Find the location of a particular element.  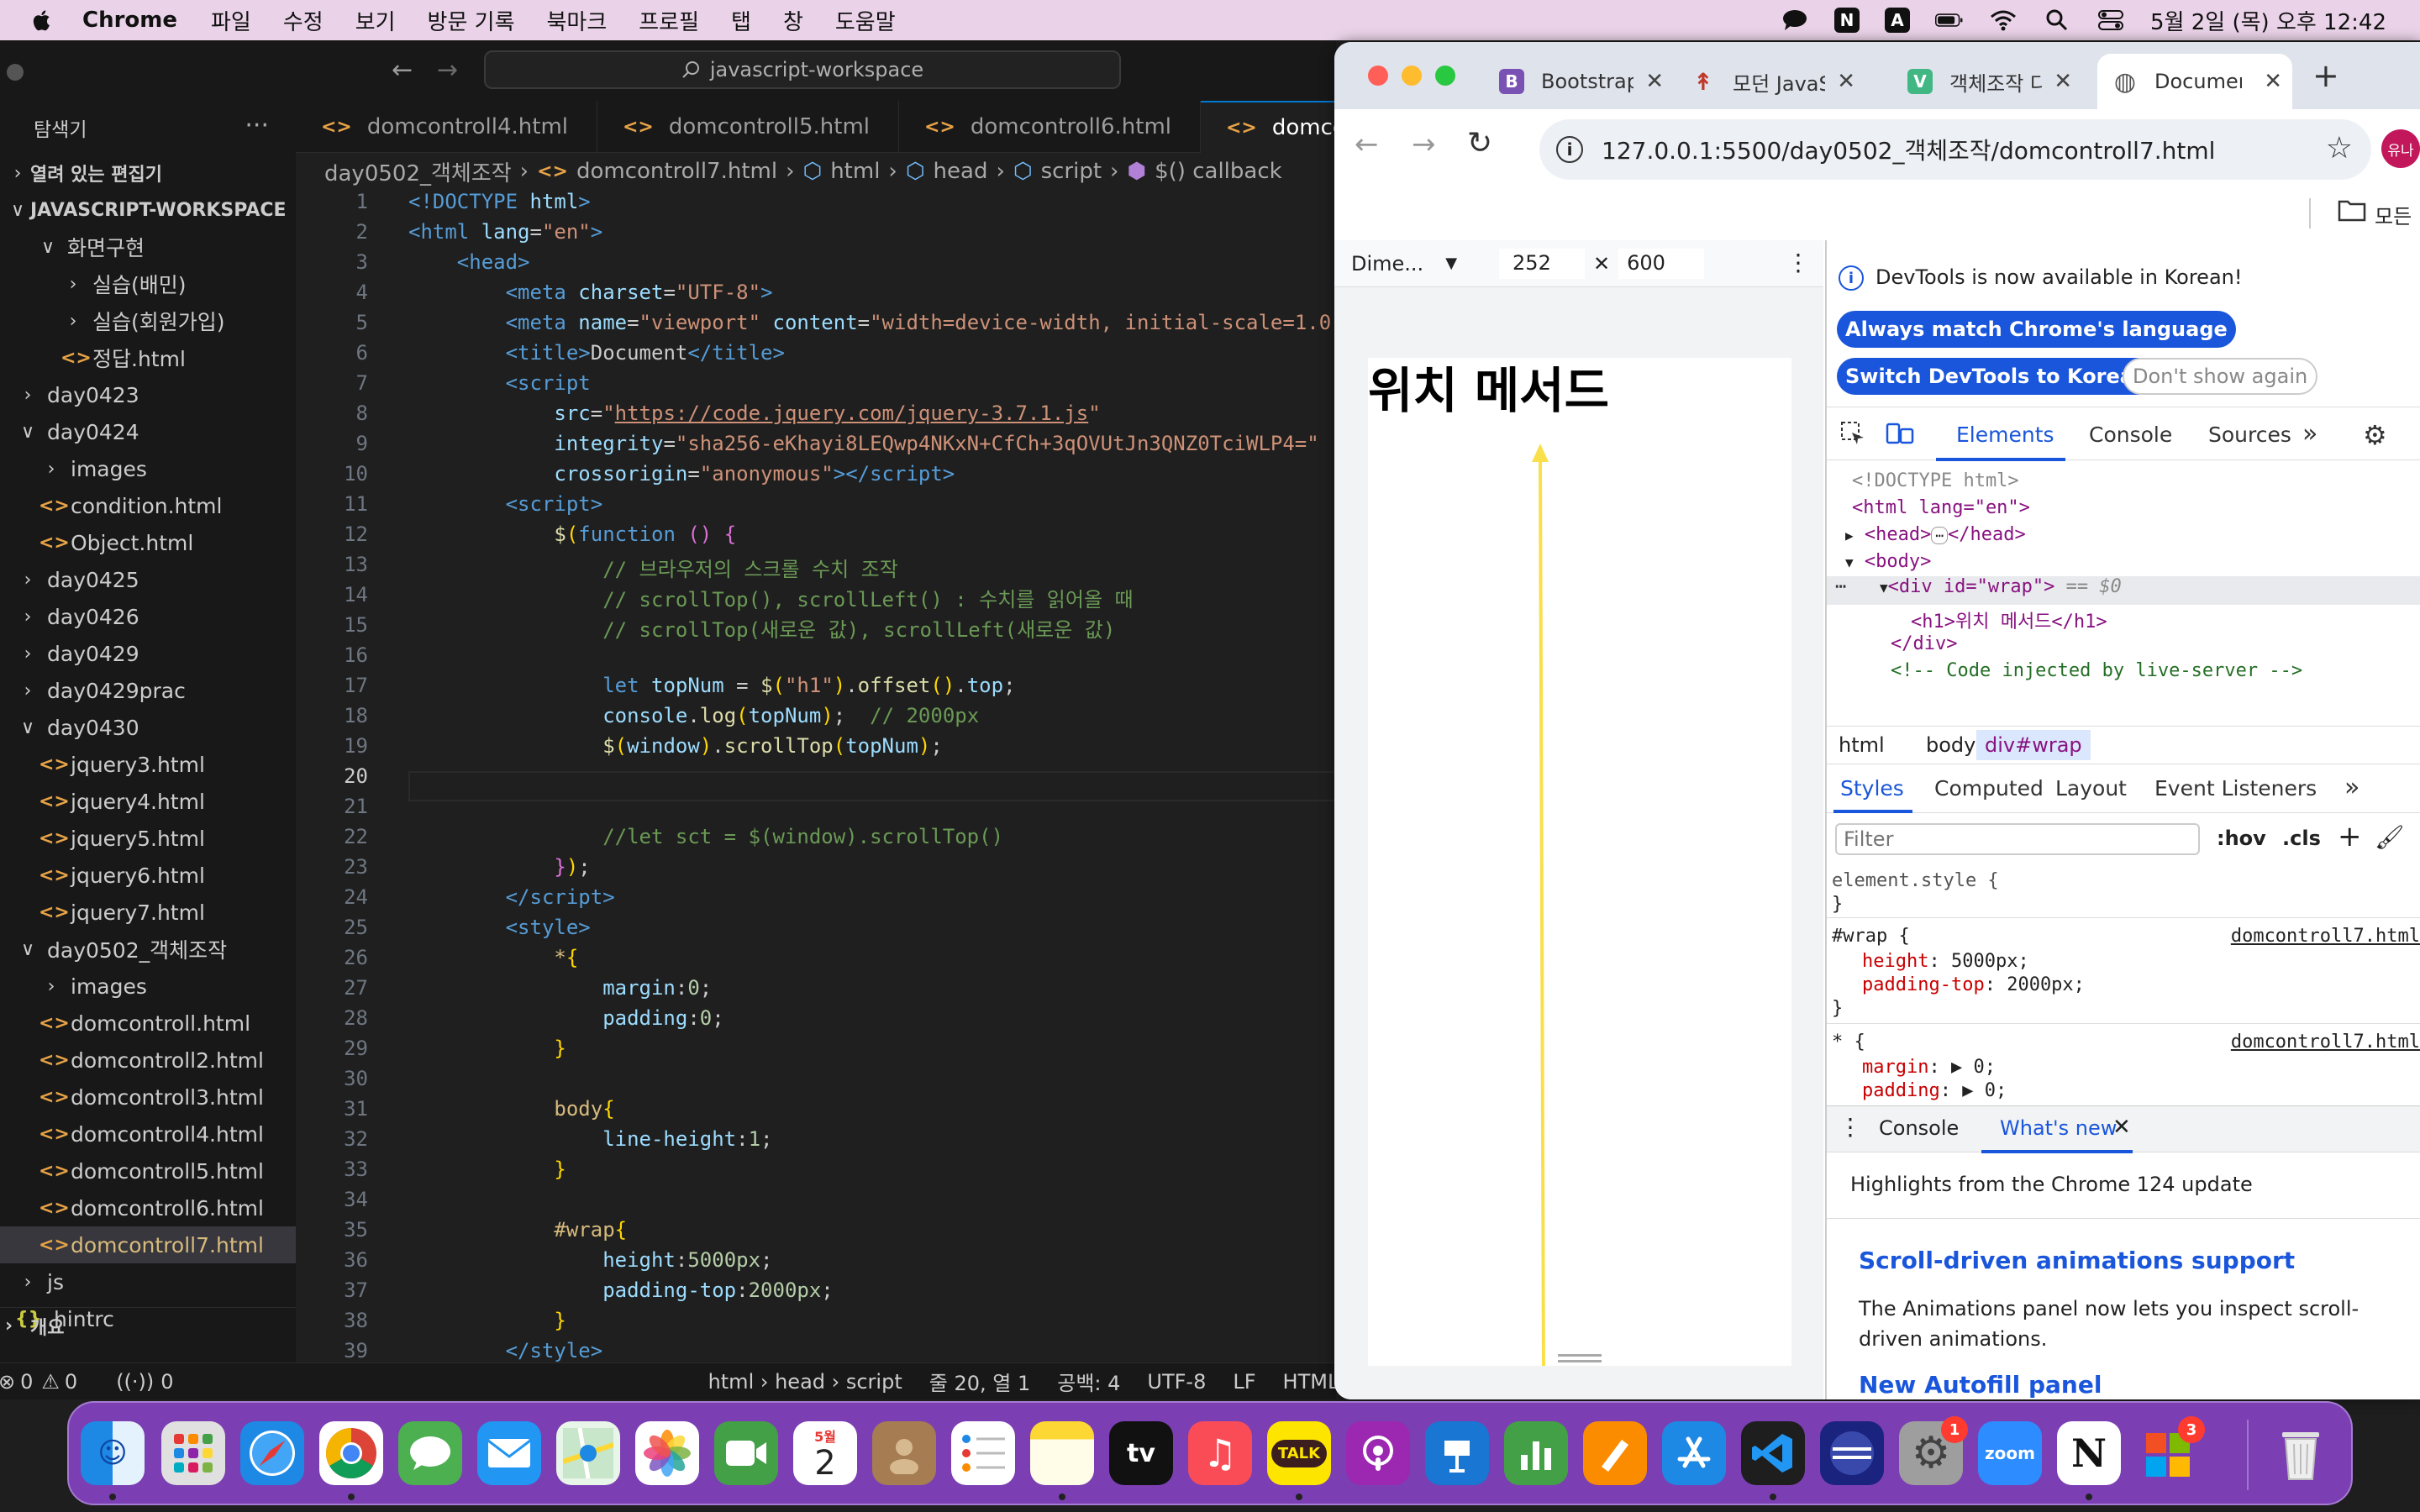

tab-domcontroll6: <> domcontroll6.html is located at coordinates (1050, 127).